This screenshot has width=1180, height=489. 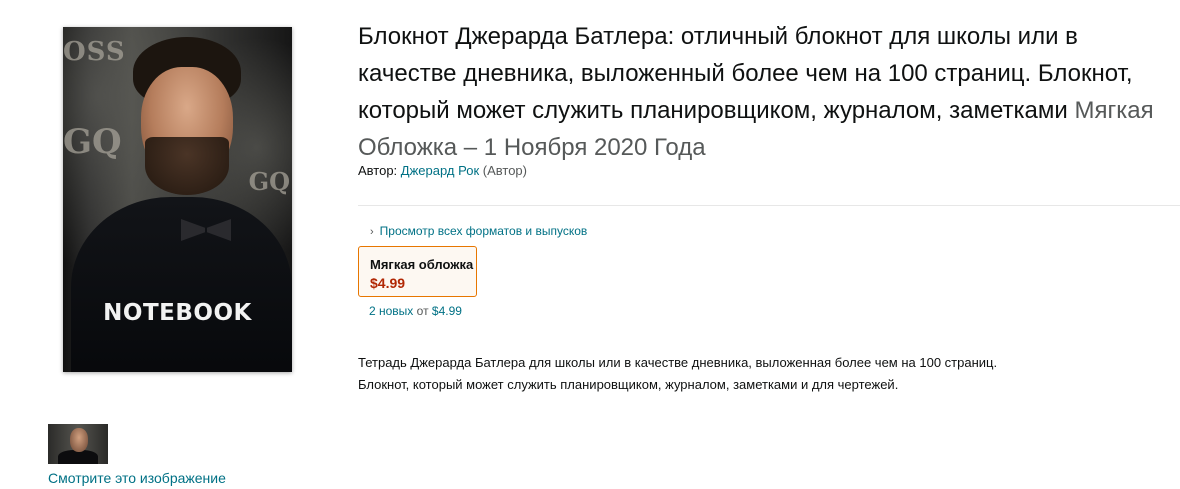 What do you see at coordinates (177, 199) in the screenshot?
I see `product-main-image: OSS GQ GQ NOTEBOOK` at bounding box center [177, 199].